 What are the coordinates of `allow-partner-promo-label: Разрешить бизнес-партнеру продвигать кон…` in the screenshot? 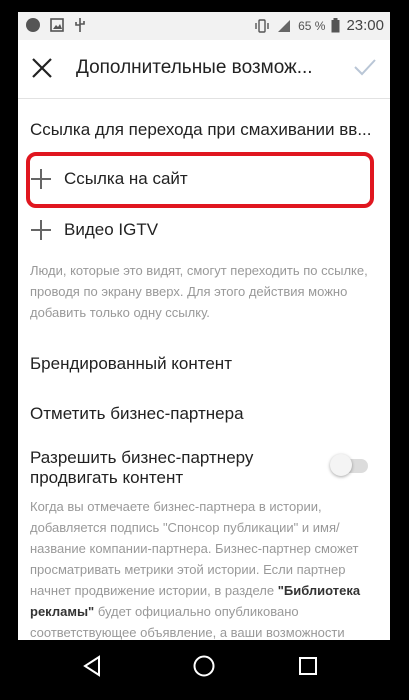 It's located at (142, 467).